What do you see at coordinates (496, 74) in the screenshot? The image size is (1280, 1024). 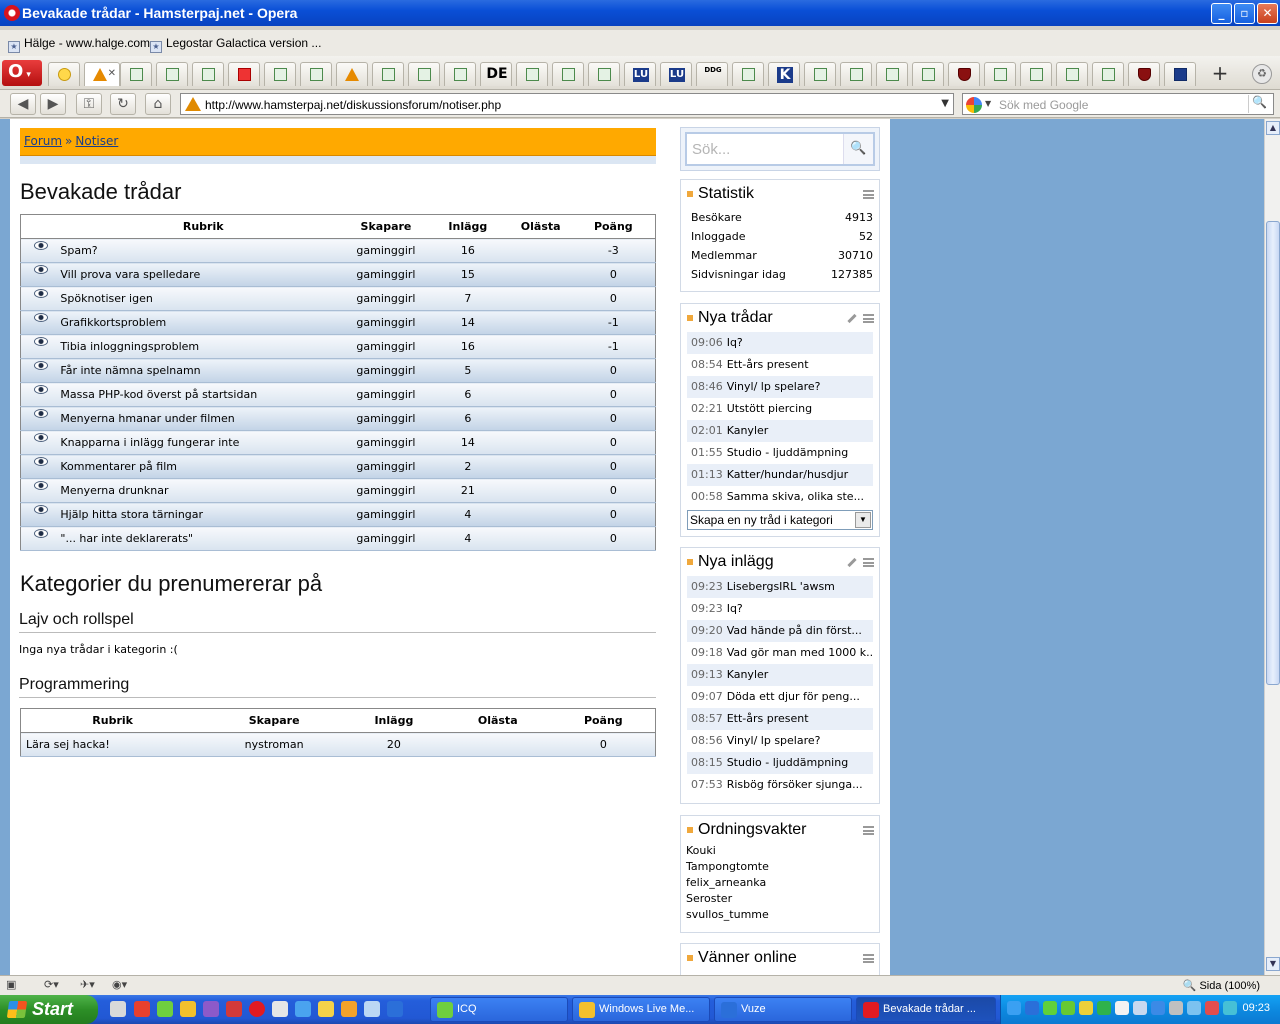 I see `browser-tab: DE` at bounding box center [496, 74].